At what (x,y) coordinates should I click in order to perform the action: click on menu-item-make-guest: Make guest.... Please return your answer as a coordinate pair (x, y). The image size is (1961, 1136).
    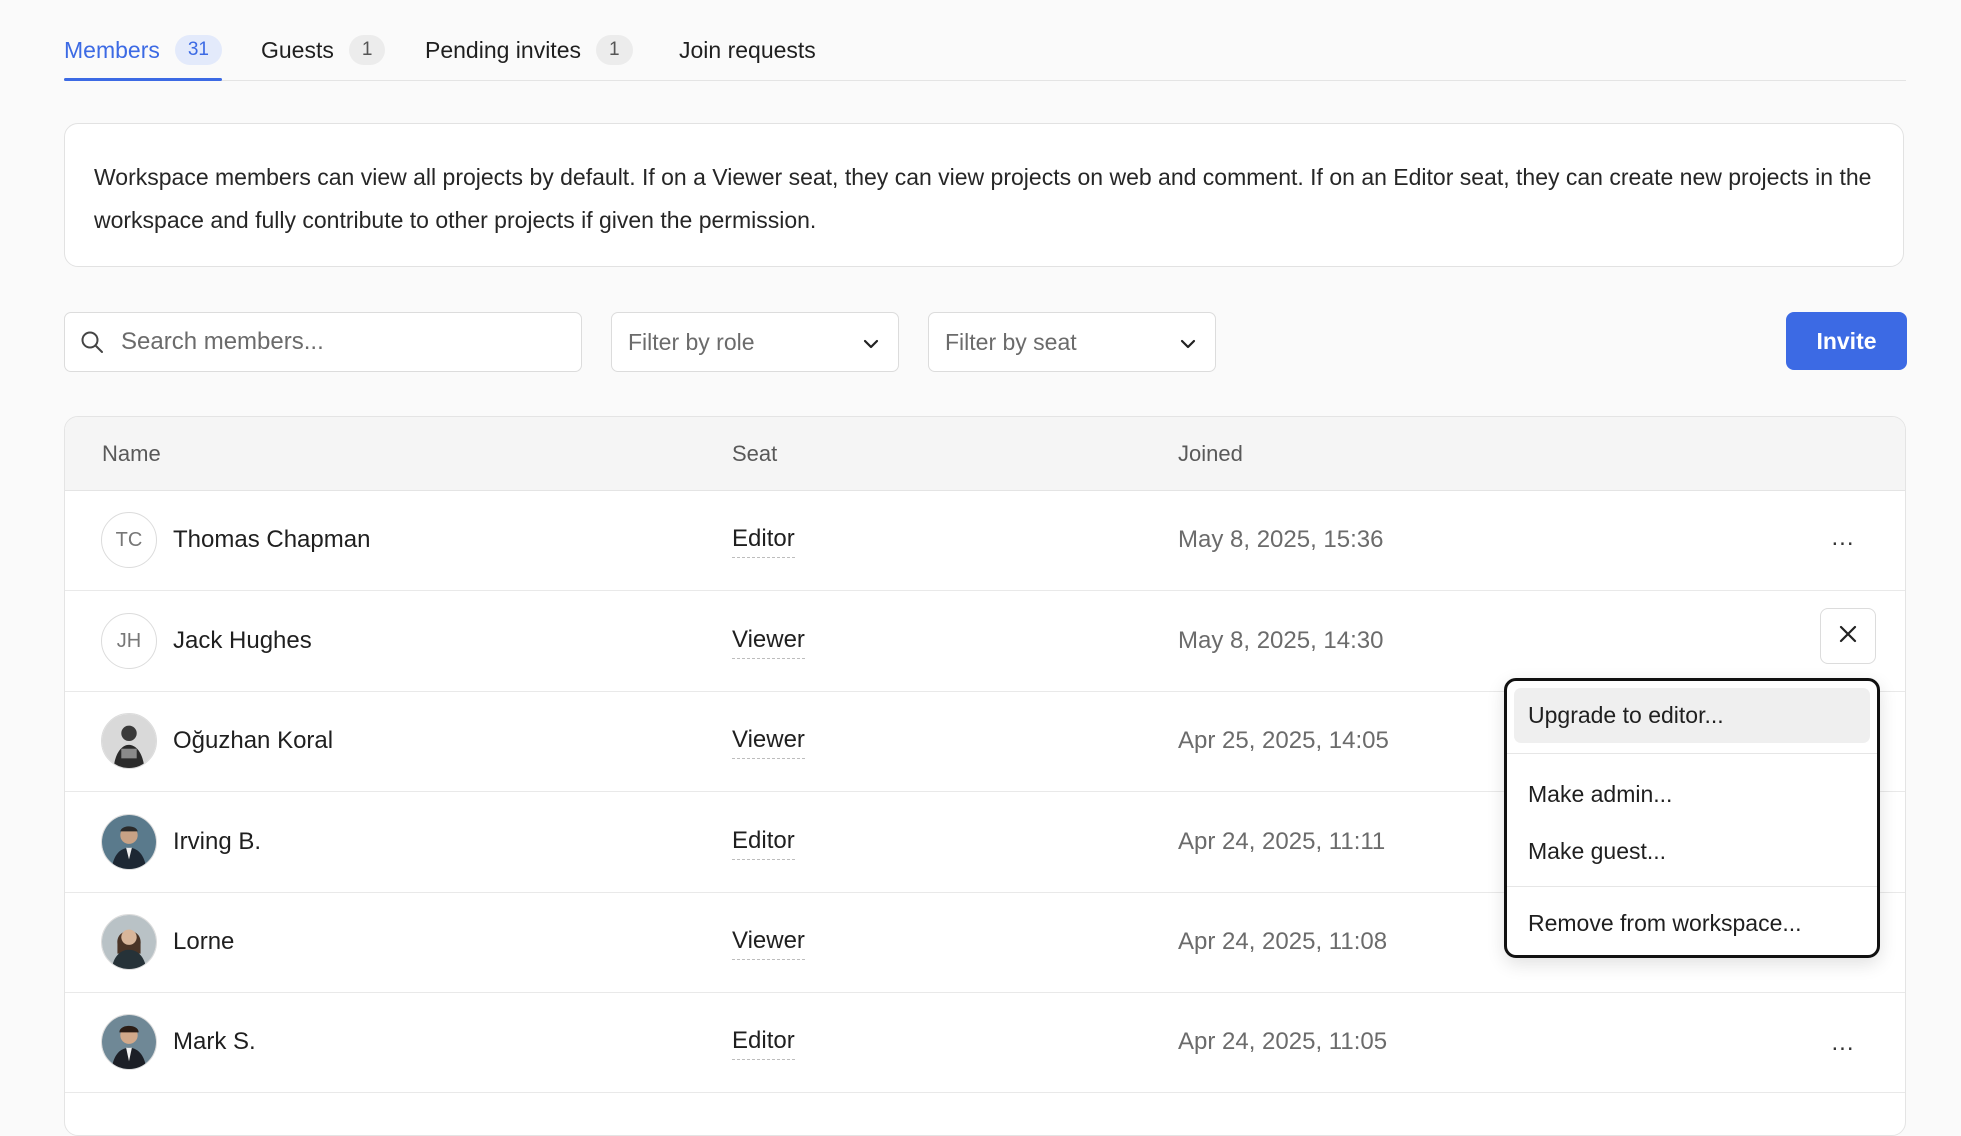
    Looking at the image, I should click on (1692, 851).